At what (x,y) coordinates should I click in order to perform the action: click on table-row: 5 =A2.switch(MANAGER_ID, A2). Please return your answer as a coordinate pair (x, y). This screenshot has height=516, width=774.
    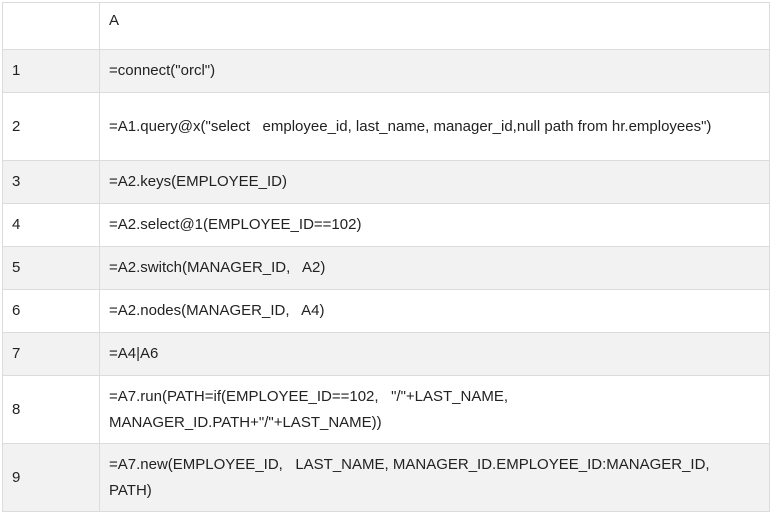
    Looking at the image, I should click on (386, 268).